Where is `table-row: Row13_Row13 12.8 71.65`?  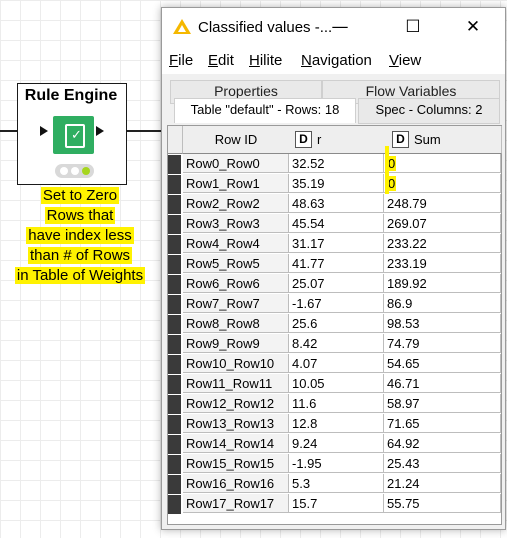
table-row: Row13_Row13 12.8 71.65 is located at coordinates (334, 424).